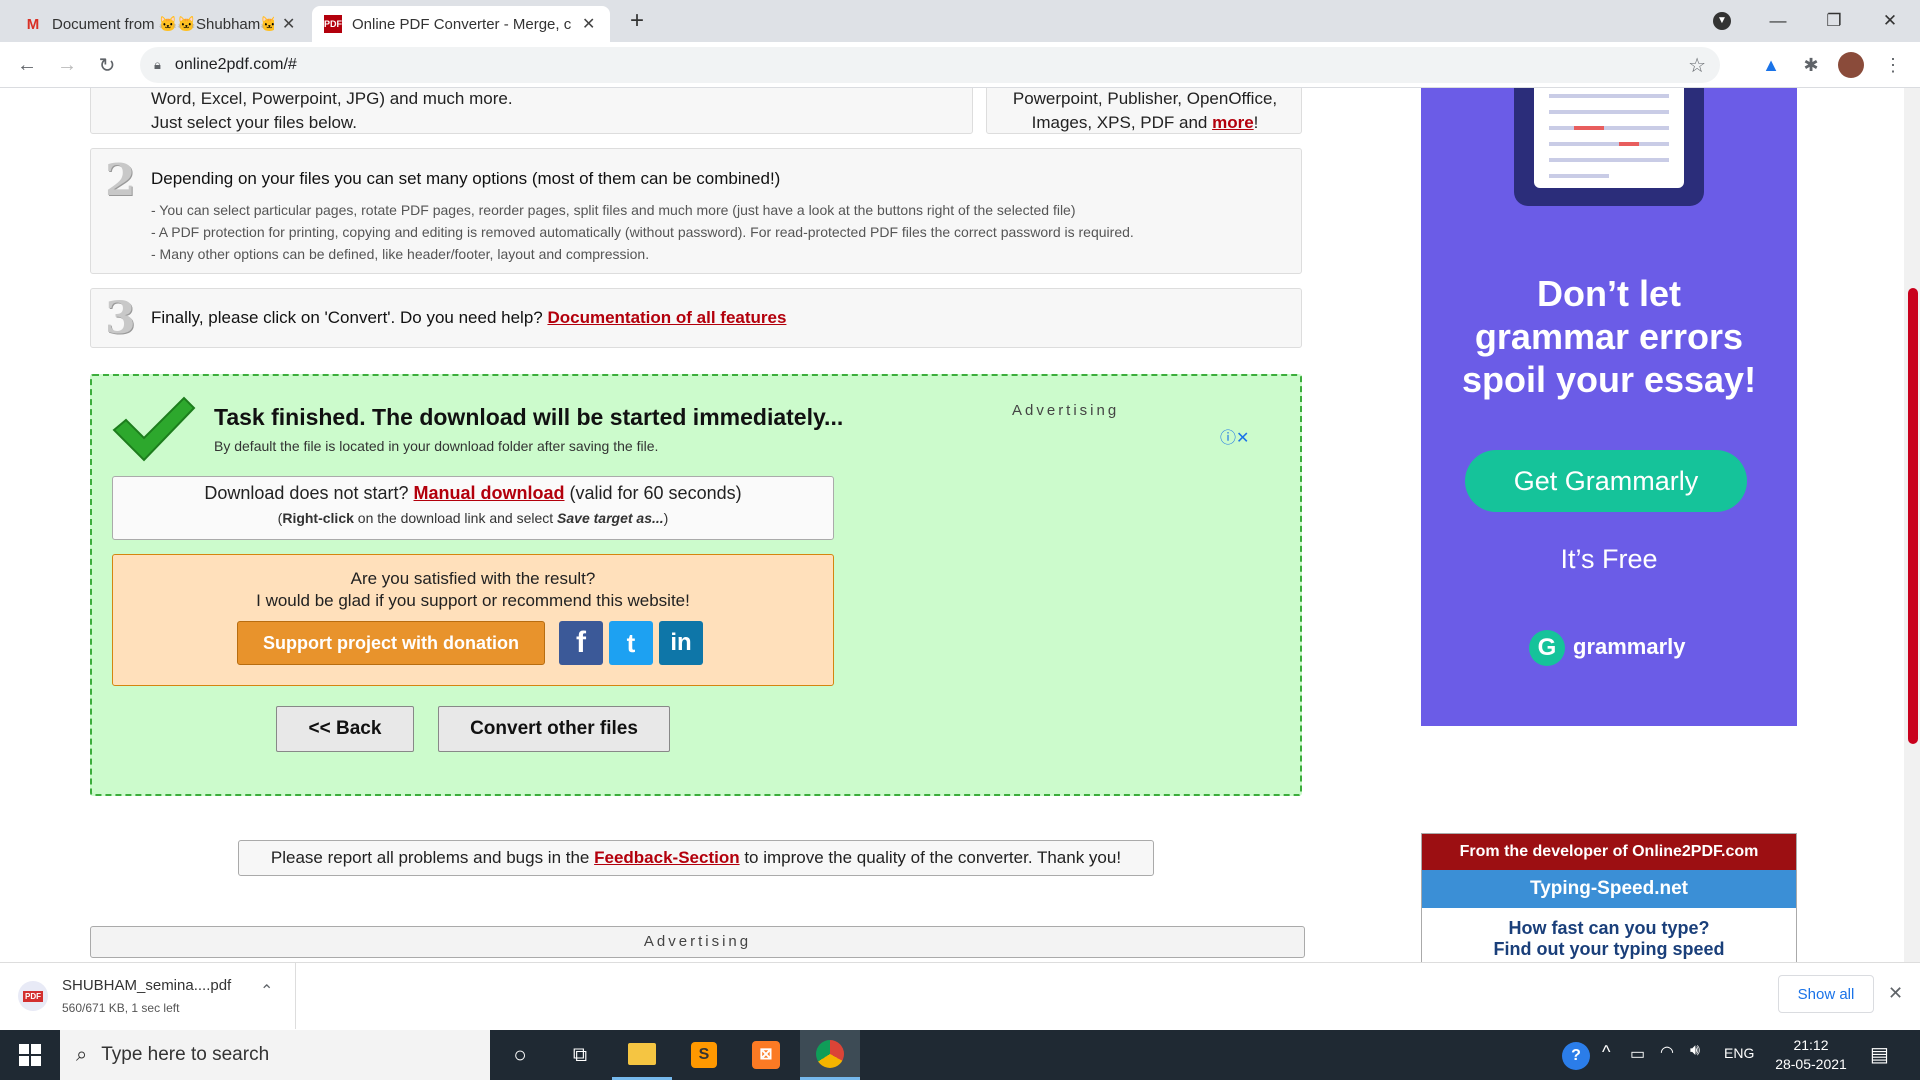 This screenshot has width=1920, height=1080. What do you see at coordinates (1256, 122) in the screenshot?
I see `formats-bang: !` at bounding box center [1256, 122].